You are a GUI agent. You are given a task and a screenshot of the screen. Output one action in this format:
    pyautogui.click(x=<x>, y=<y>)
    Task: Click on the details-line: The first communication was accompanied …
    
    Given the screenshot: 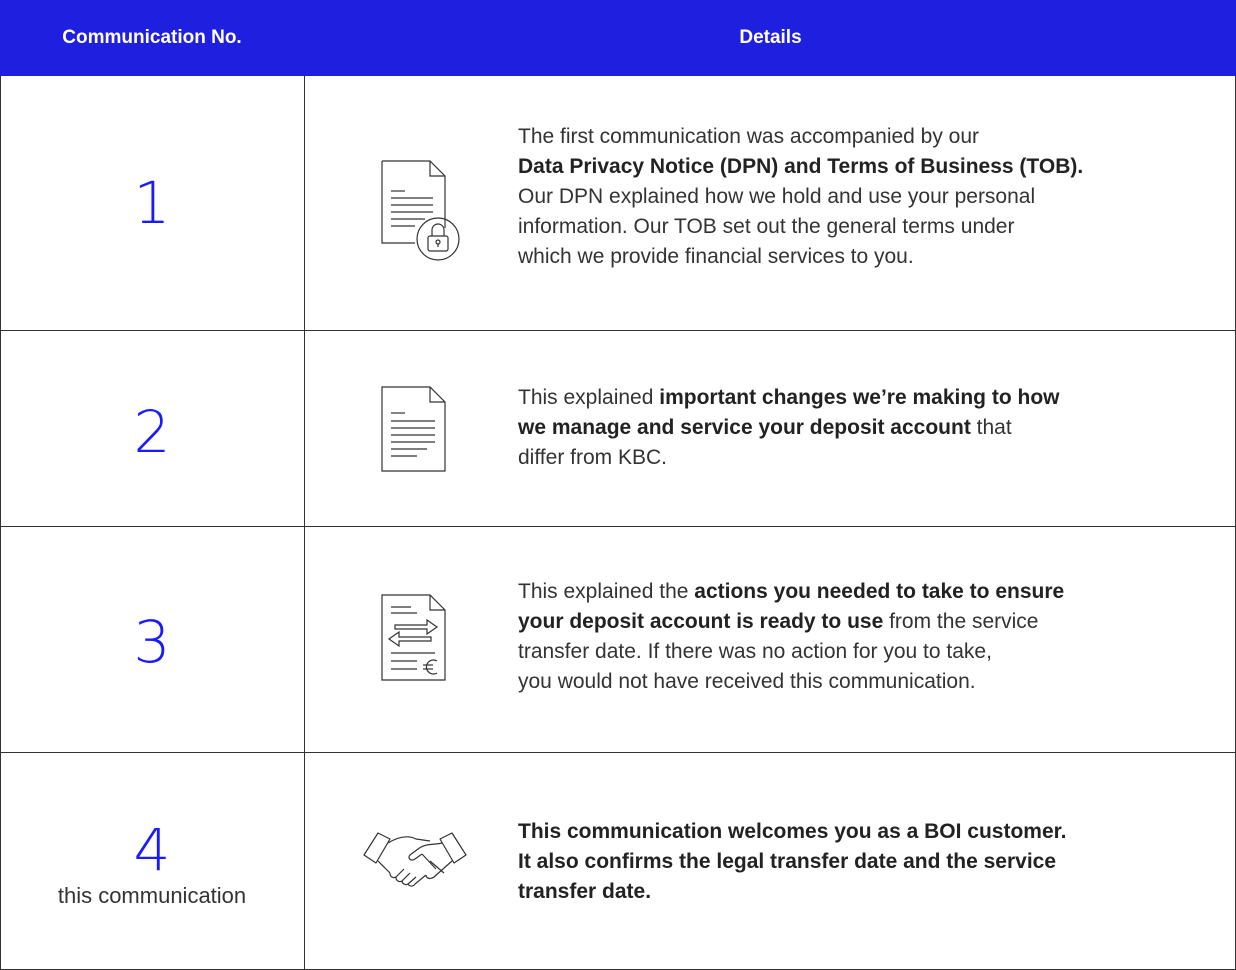 What is the action you would take?
    pyautogui.click(x=749, y=136)
    